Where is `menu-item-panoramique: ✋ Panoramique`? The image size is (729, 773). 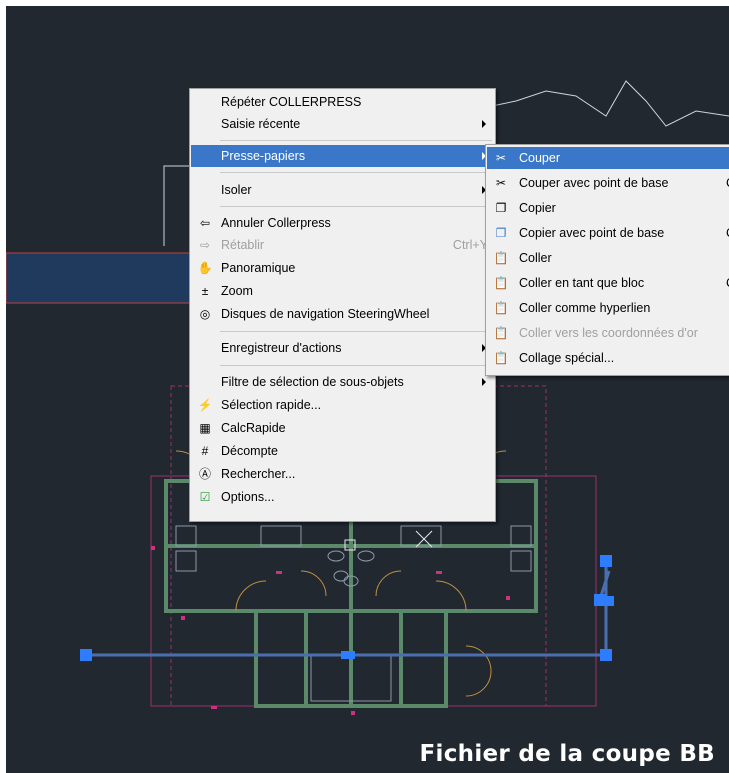 menu-item-panoramique: ✋ Panoramique is located at coordinates (342, 268).